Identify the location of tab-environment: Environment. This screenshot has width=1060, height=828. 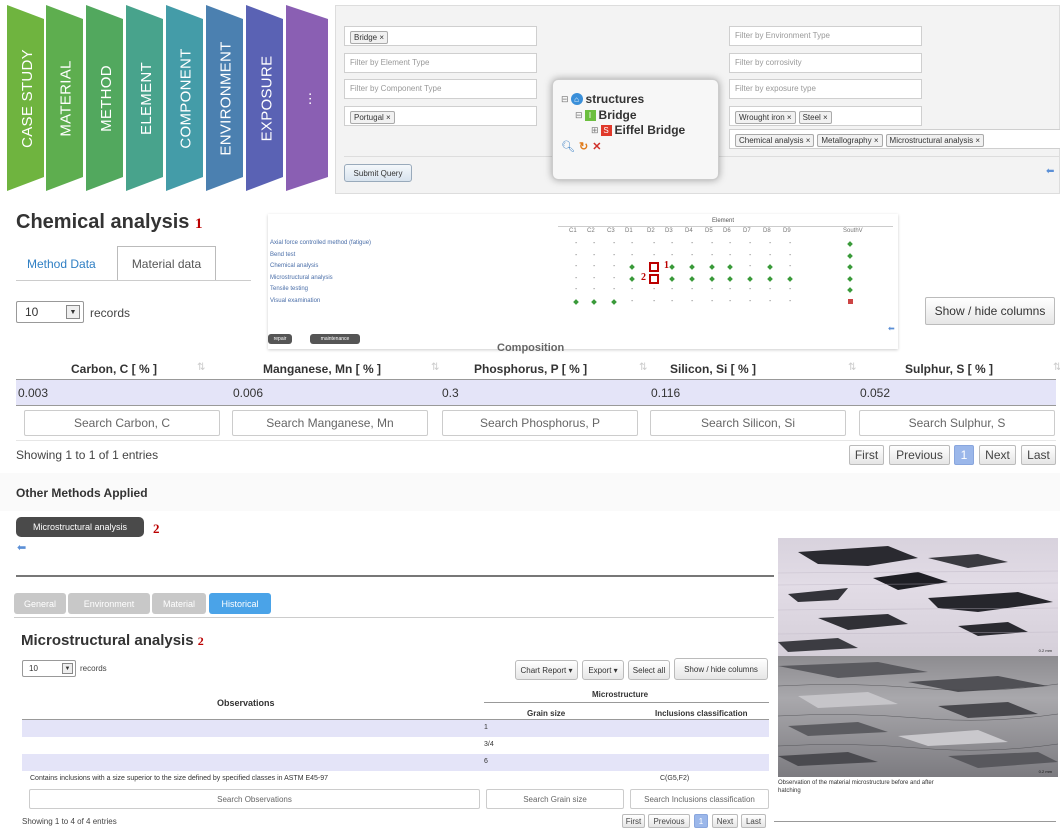
(109, 603).